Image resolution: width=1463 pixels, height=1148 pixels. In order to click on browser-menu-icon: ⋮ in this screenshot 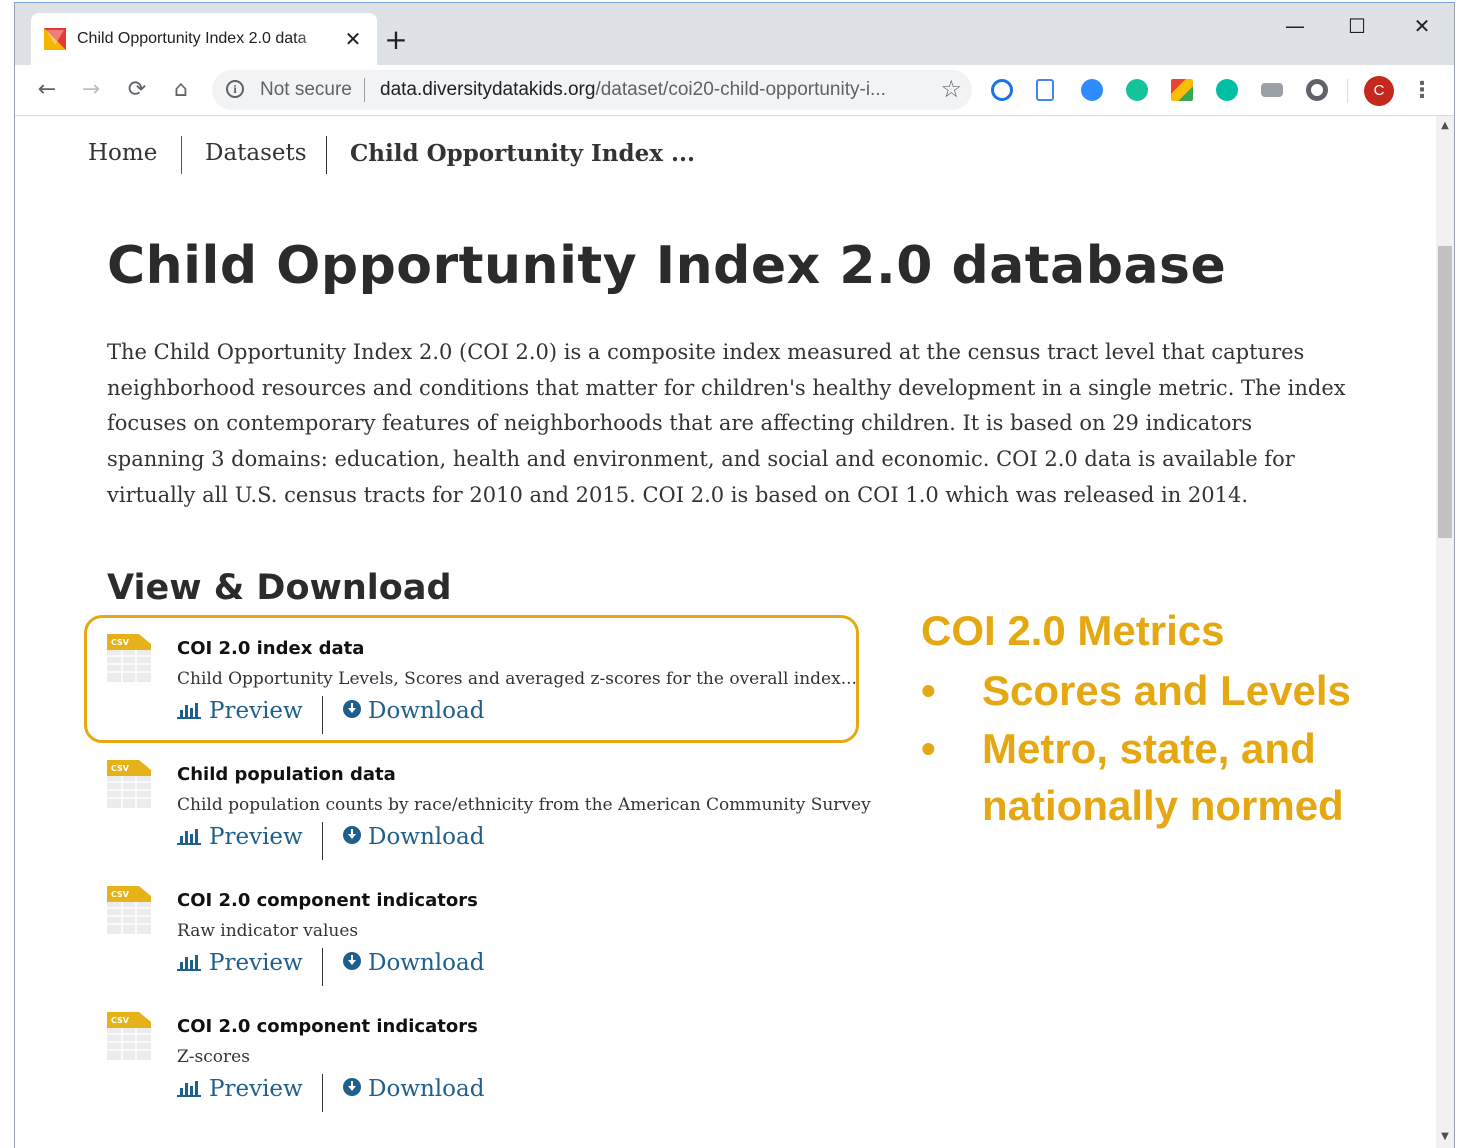, I will do `click(1422, 91)`.